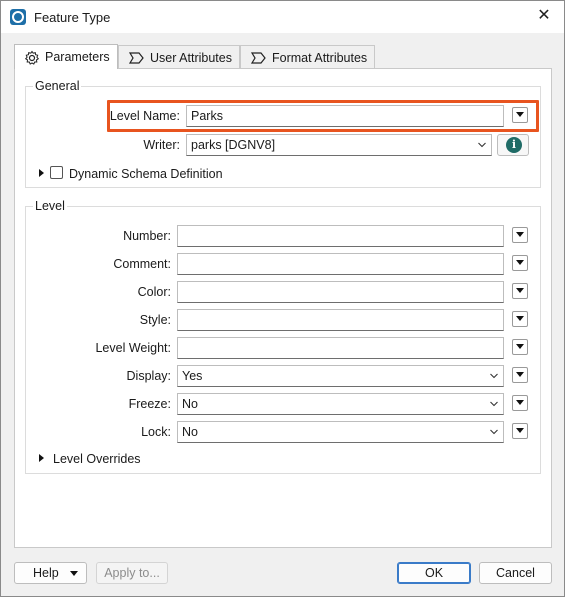  I want to click on display-menu-button, so click(520, 375).